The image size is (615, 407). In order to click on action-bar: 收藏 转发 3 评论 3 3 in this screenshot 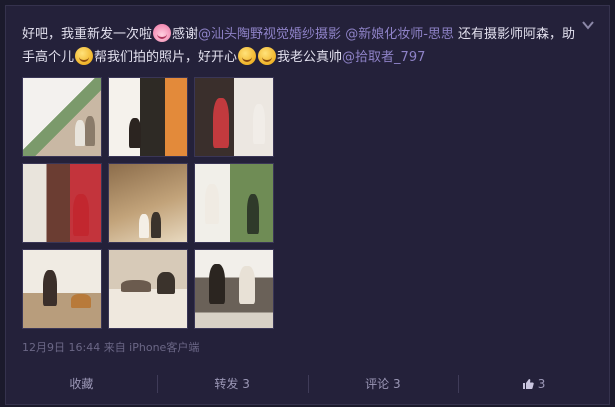, I will do `click(307, 384)`.